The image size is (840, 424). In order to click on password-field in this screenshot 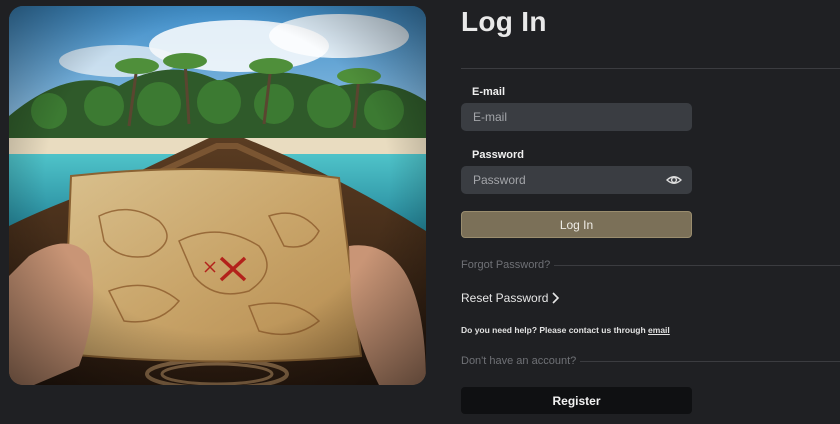, I will do `click(576, 180)`.